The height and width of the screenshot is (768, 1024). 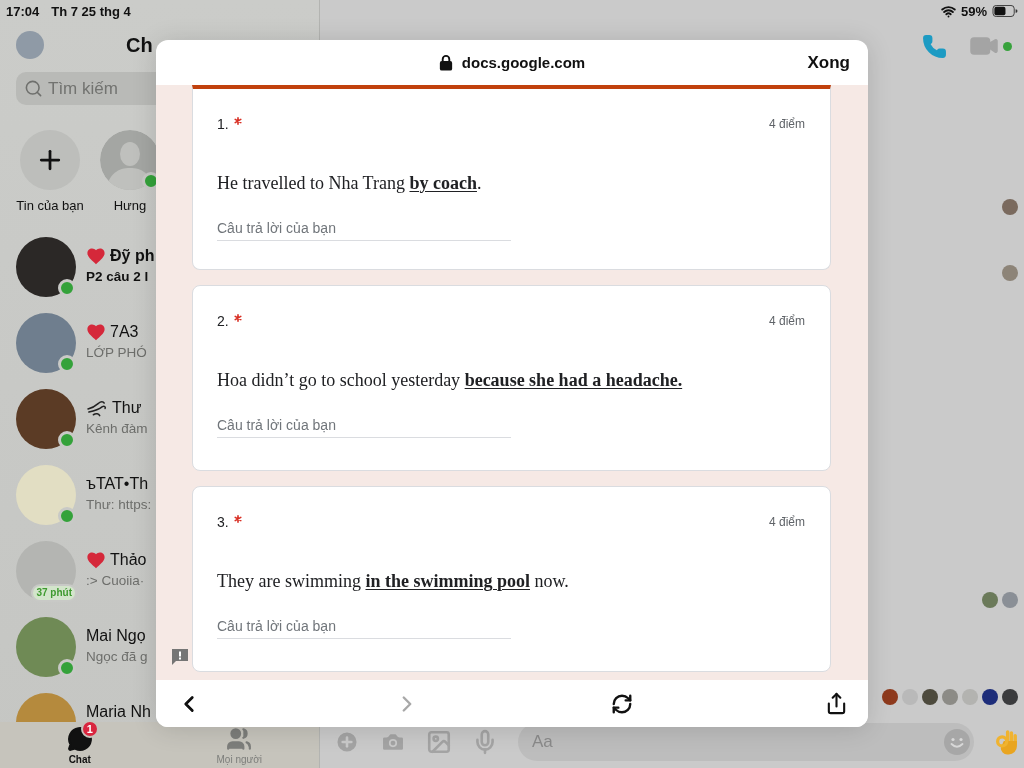 What do you see at coordinates (393, 581) in the screenshot?
I see `question-text: They are swimming in the swimming pool now.` at bounding box center [393, 581].